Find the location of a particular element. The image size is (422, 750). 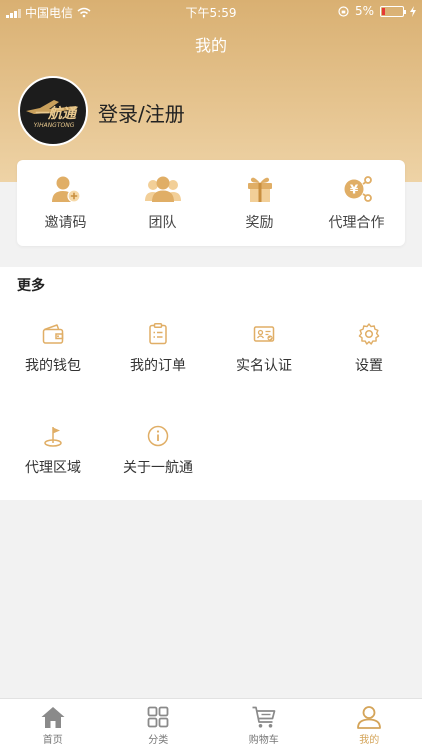

bottom-tab-bar: 首页 分类 购物车 我的 is located at coordinates (211, 724).